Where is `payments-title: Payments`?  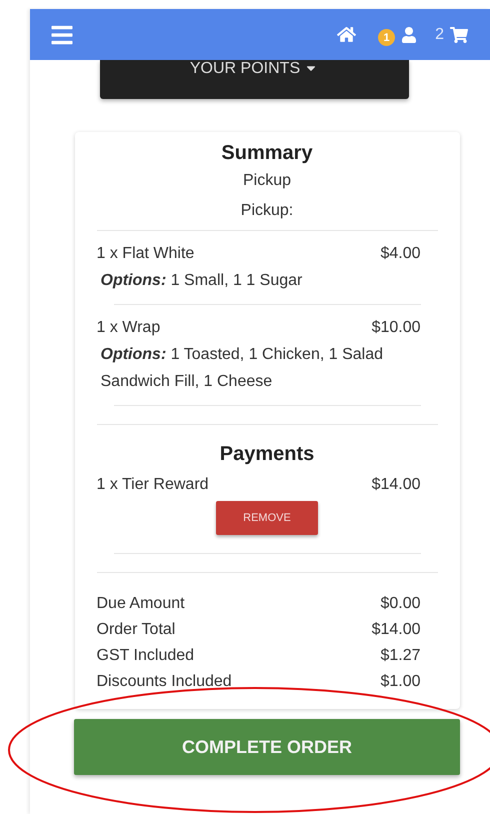 payments-title: Payments is located at coordinates (267, 454).